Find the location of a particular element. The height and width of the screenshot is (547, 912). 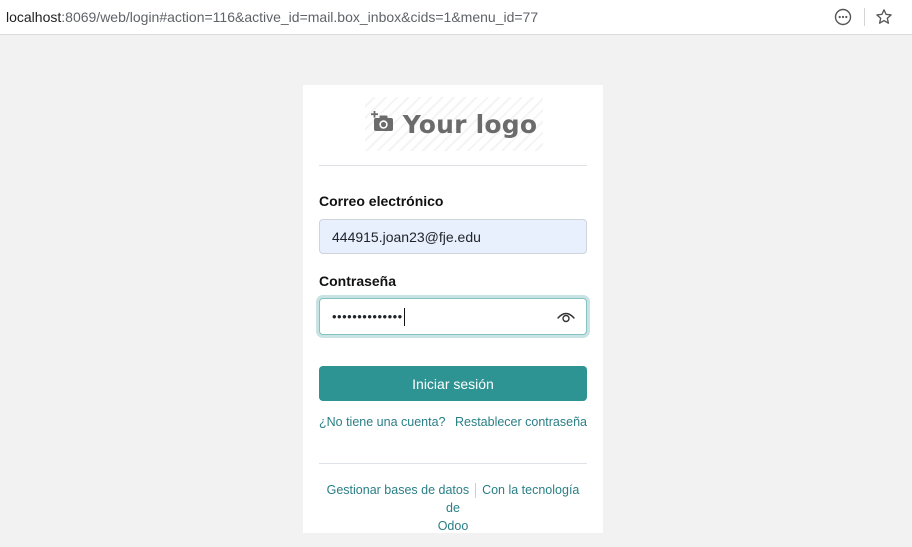

password-field: •••••••••••••• is located at coordinates (453, 316).